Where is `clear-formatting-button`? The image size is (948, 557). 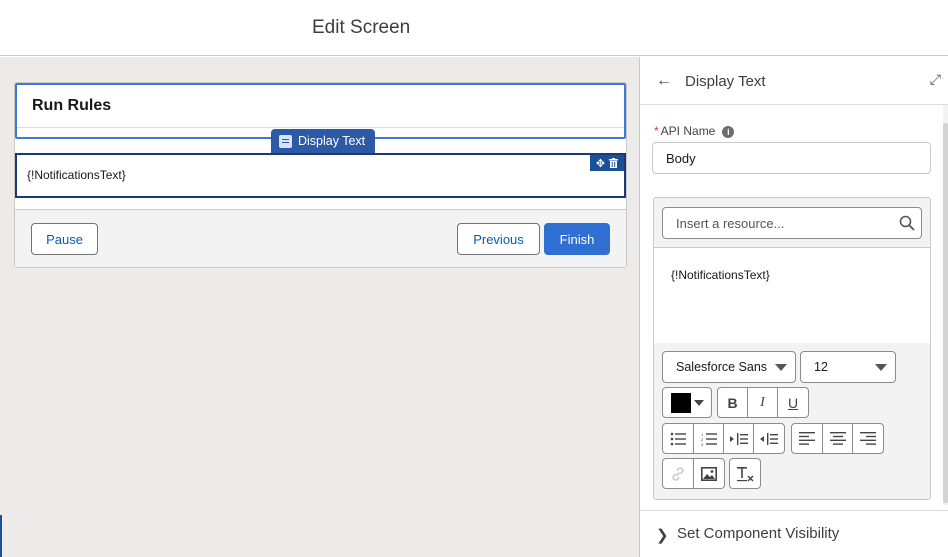 clear-formatting-button is located at coordinates (745, 473).